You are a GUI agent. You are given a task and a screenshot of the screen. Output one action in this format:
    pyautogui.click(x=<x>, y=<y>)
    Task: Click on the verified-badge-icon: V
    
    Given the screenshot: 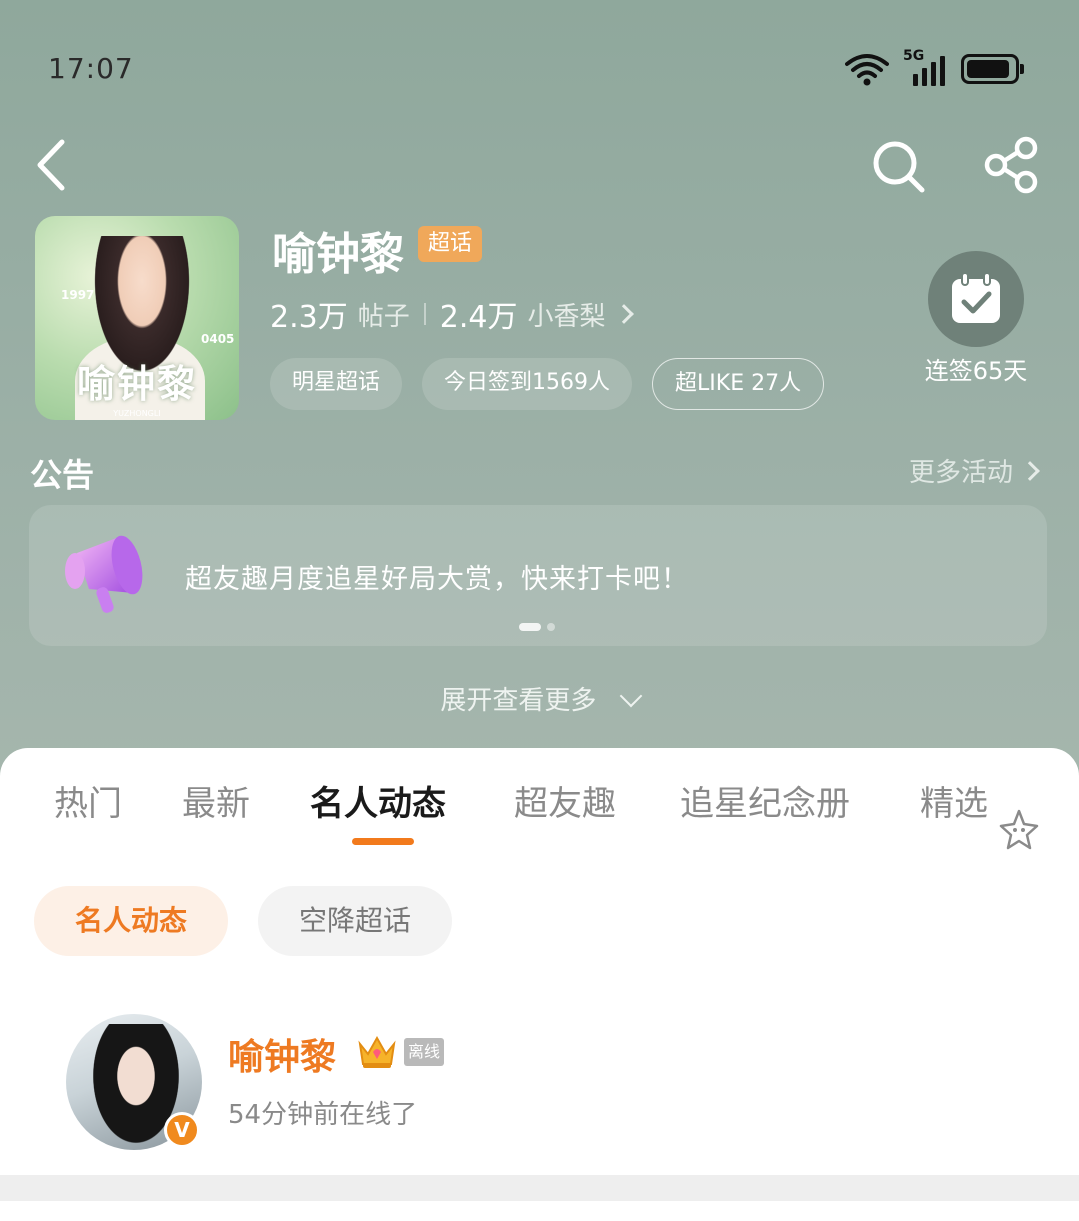 What is the action you would take?
    pyautogui.click(x=182, y=1130)
    